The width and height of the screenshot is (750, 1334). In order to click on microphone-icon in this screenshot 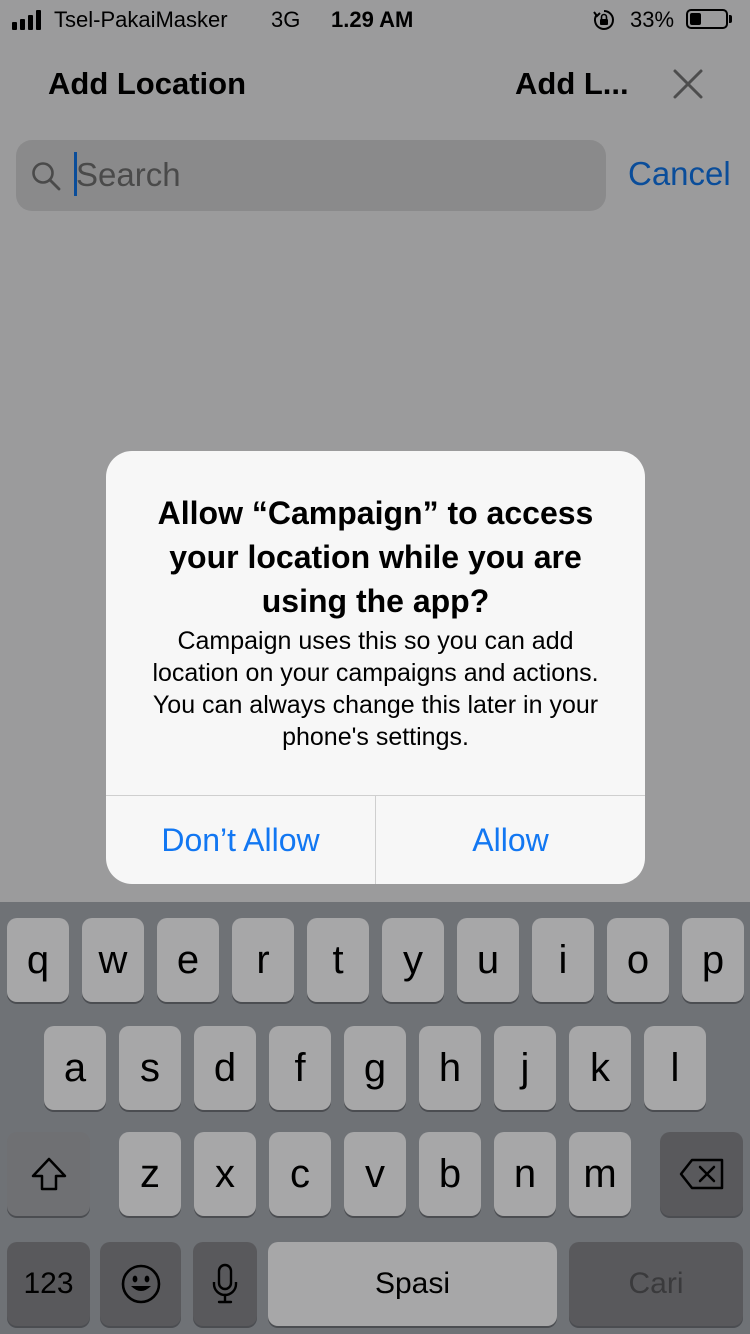, I will do `click(225, 1283)`.